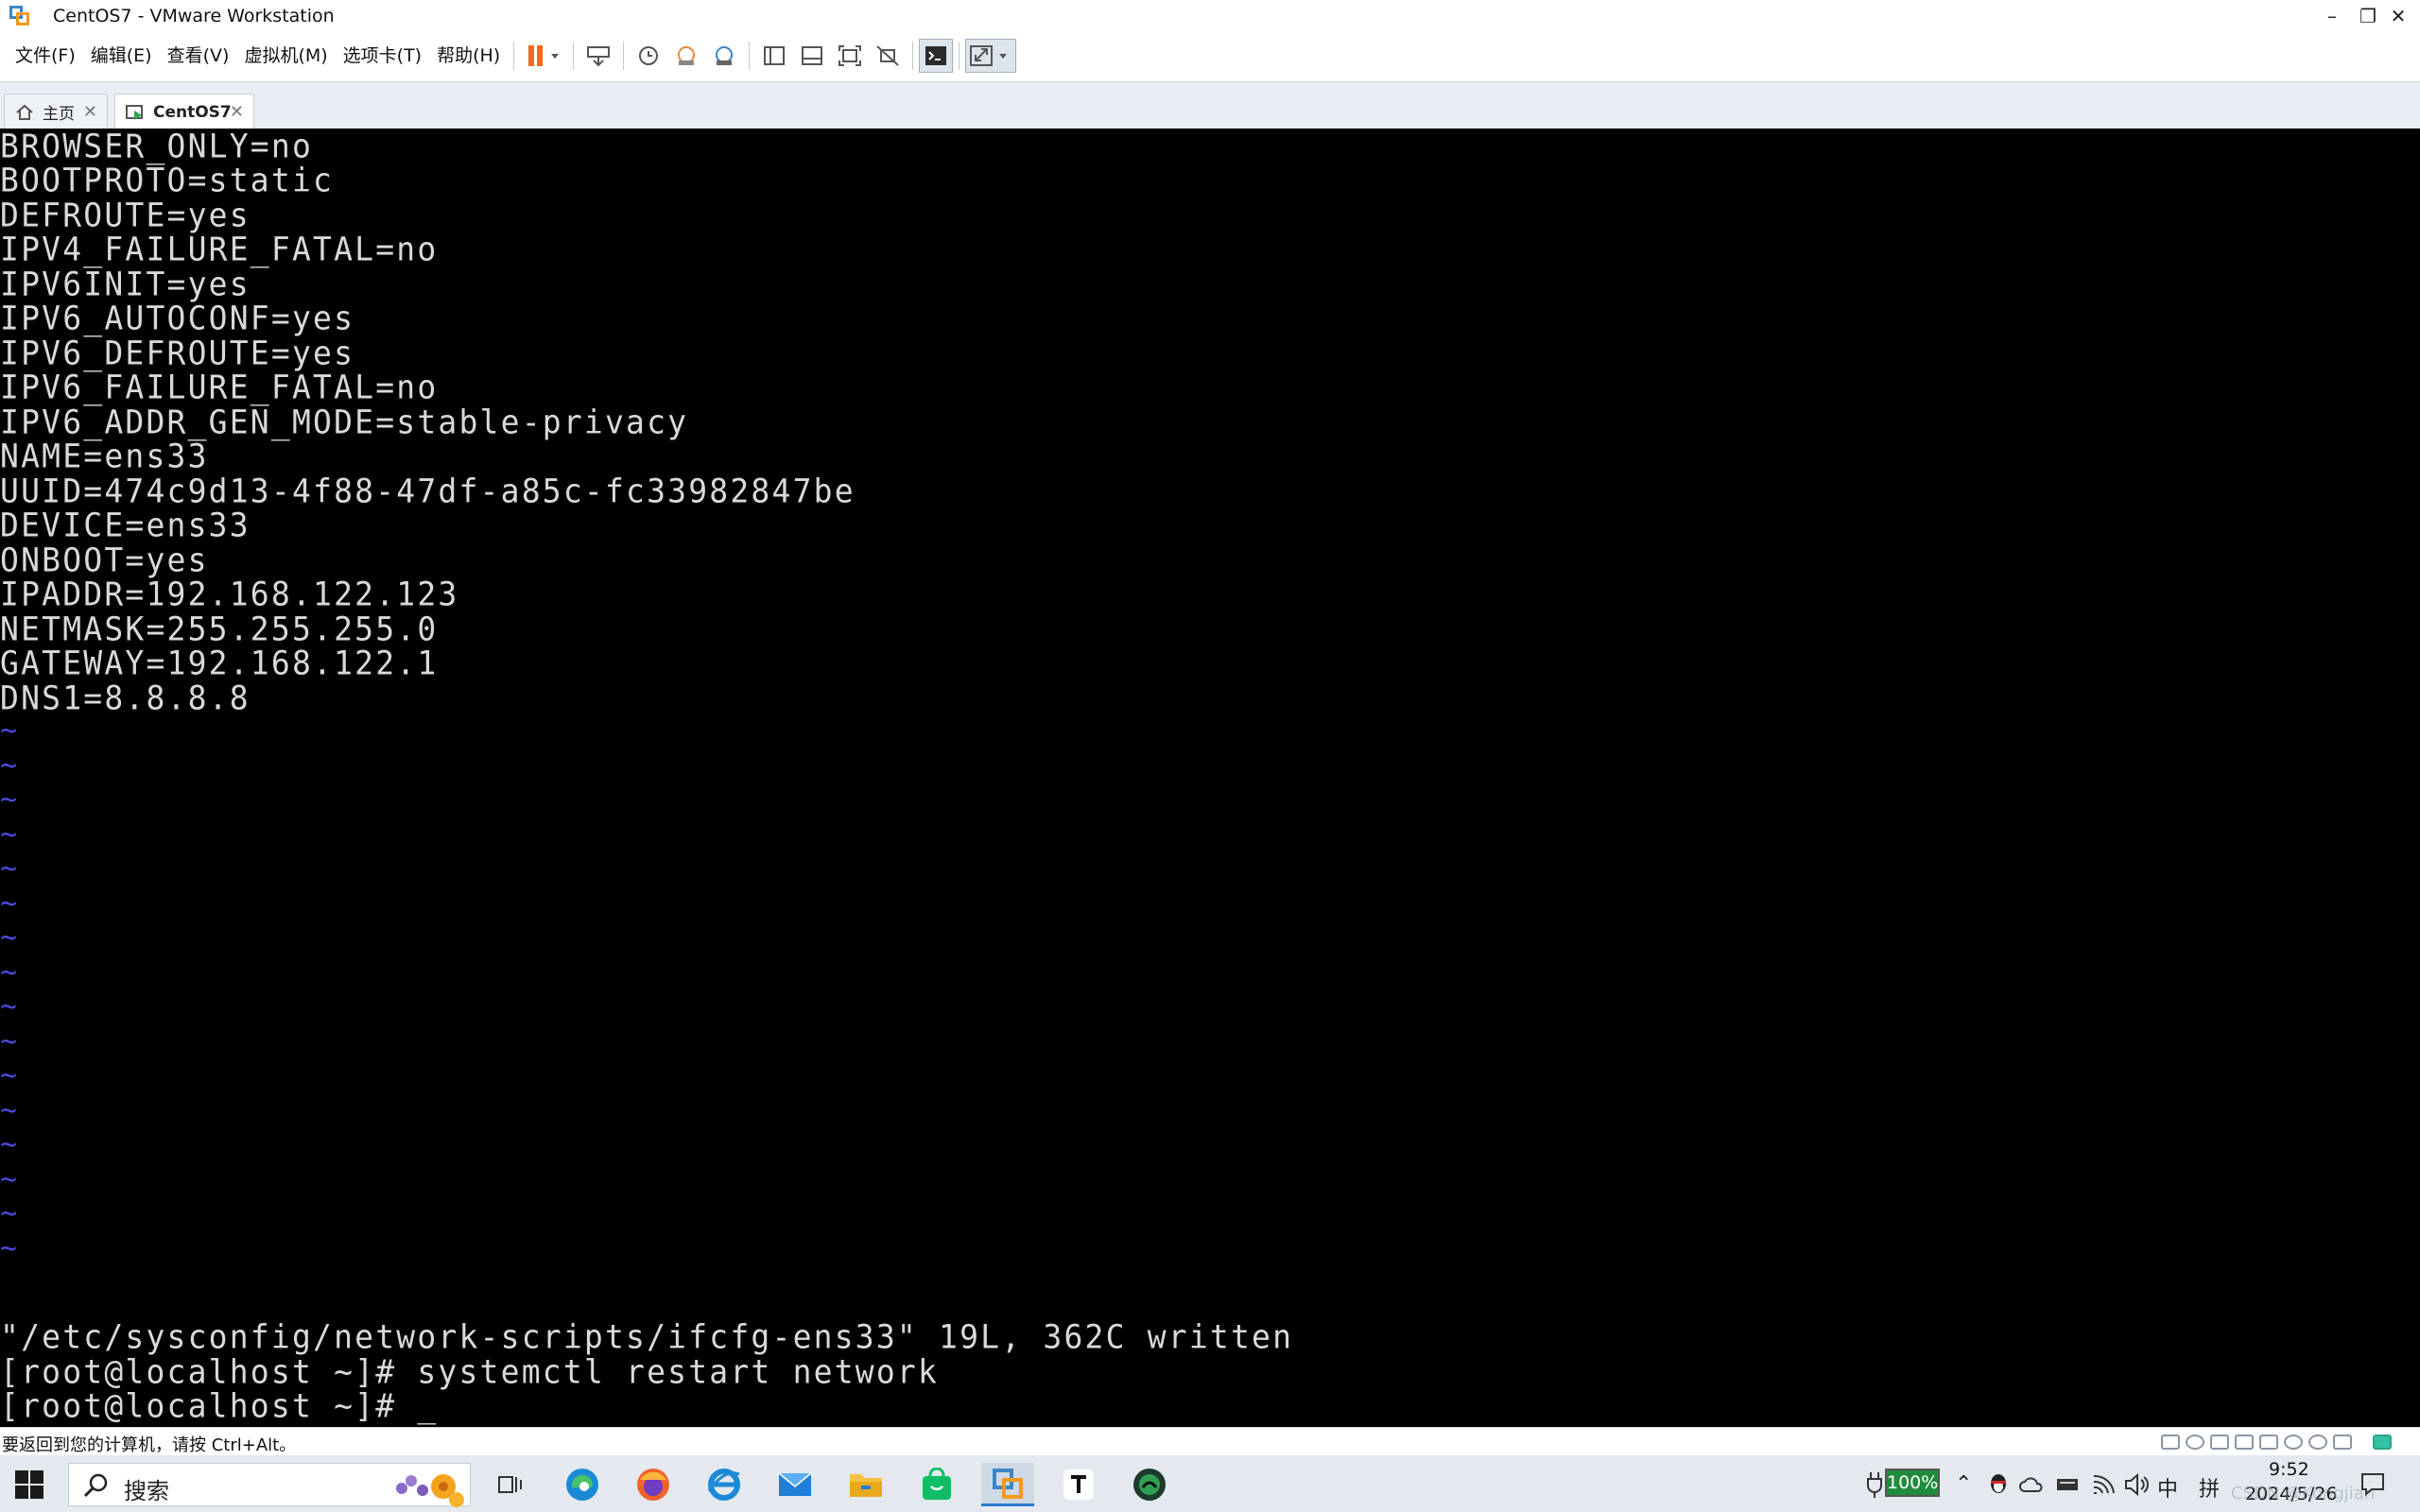  What do you see at coordinates (2342, 1442) in the screenshot?
I see `display-icon` at bounding box center [2342, 1442].